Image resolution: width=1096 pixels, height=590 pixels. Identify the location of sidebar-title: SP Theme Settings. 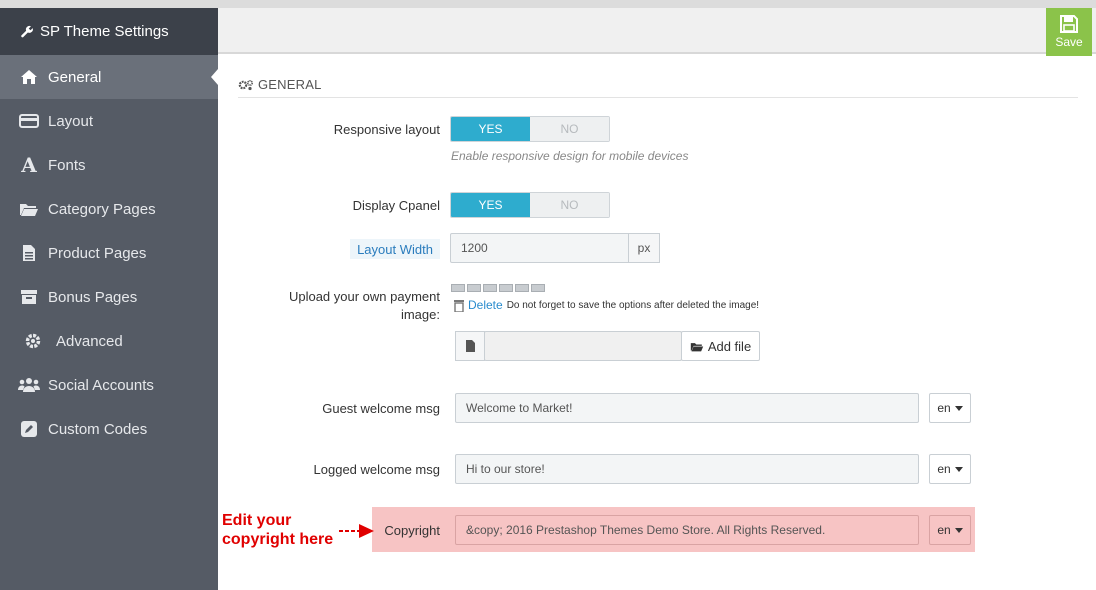
(104, 31).